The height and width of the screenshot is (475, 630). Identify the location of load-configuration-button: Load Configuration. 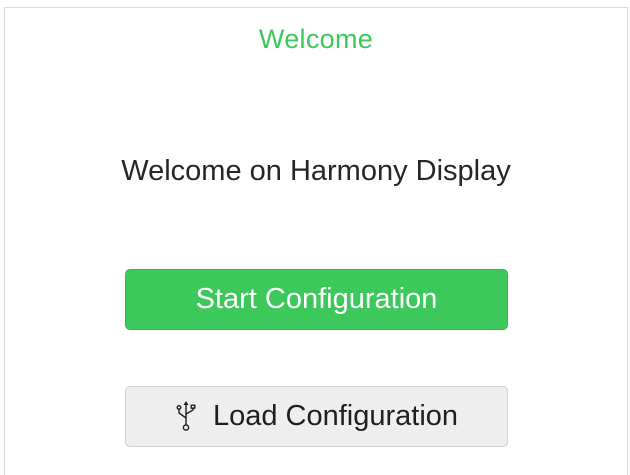
(316, 416).